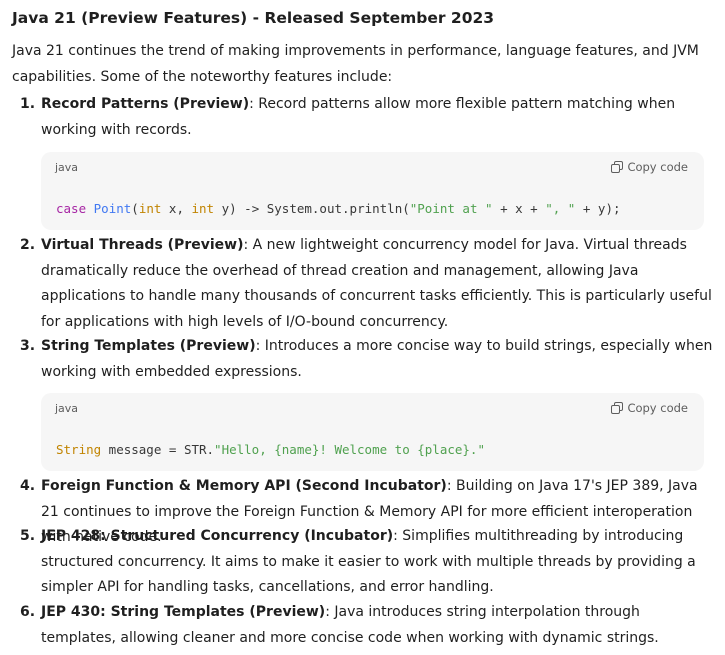 The height and width of the screenshot is (655, 725). Describe the element at coordinates (451, 208) in the screenshot. I see `code-string: "Point at "` at that location.